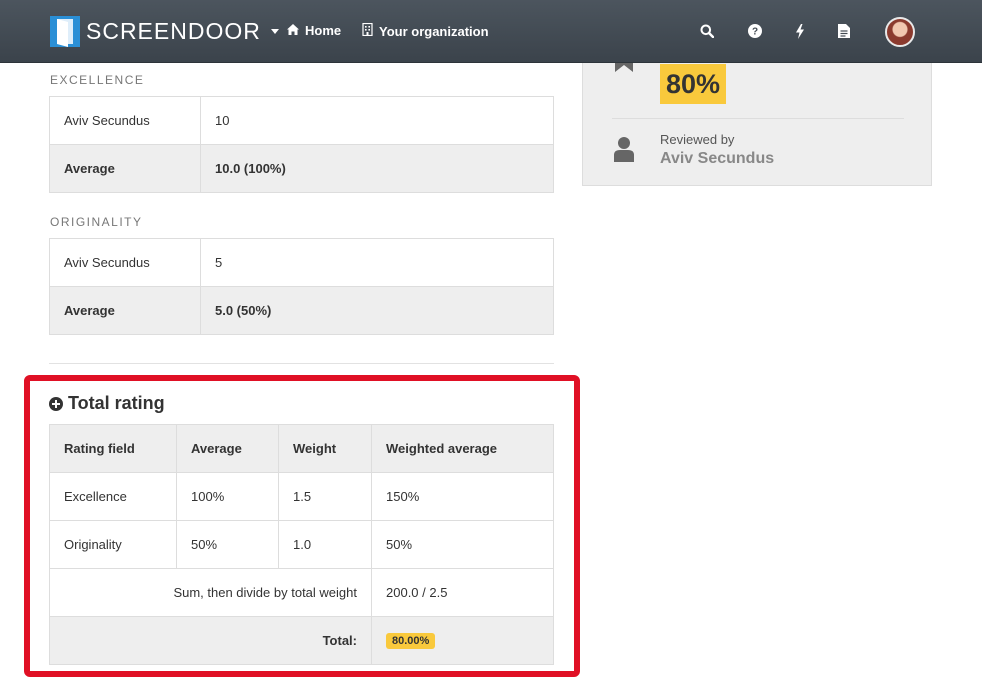 This screenshot has height=679, width=982. Describe the element at coordinates (367, 30) in the screenshot. I see `building-icon` at that location.